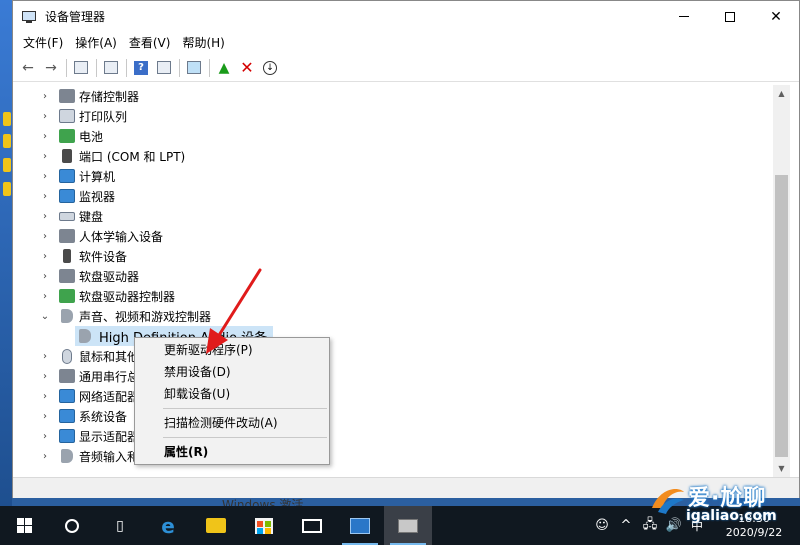  I want to click on tree-item-label: 软盘驱动器, so click(109, 276).